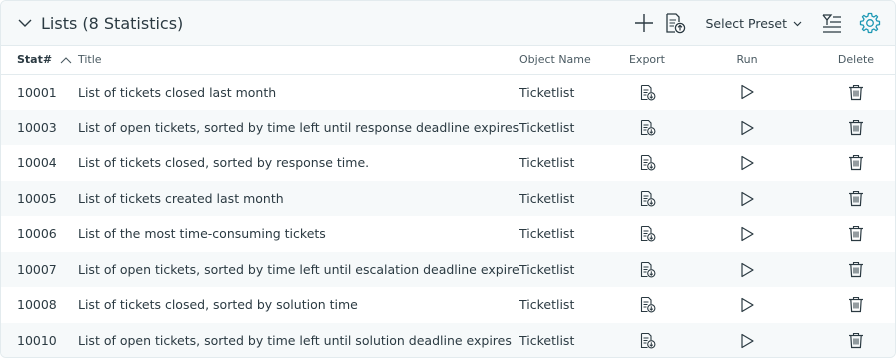  What do you see at coordinates (39, 305) in the screenshot?
I see `stat-number: 10008` at bounding box center [39, 305].